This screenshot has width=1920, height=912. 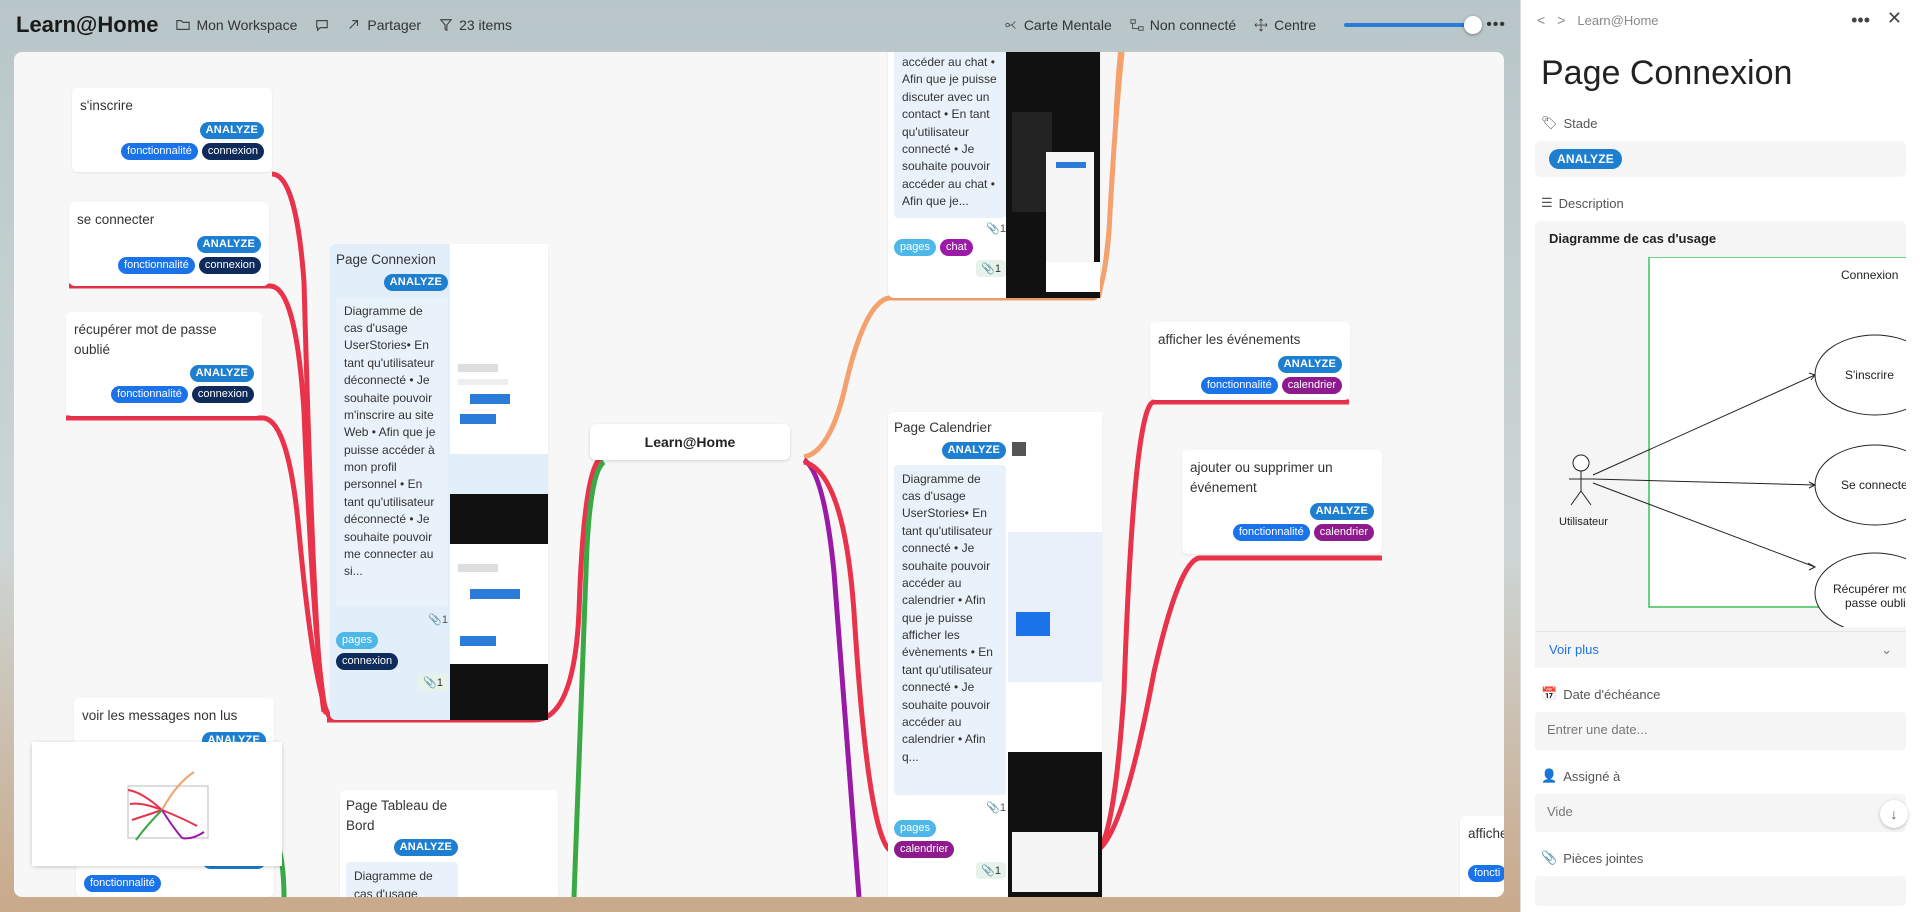 What do you see at coordinates (1591, 203) in the screenshot?
I see `description-label: Description` at bounding box center [1591, 203].